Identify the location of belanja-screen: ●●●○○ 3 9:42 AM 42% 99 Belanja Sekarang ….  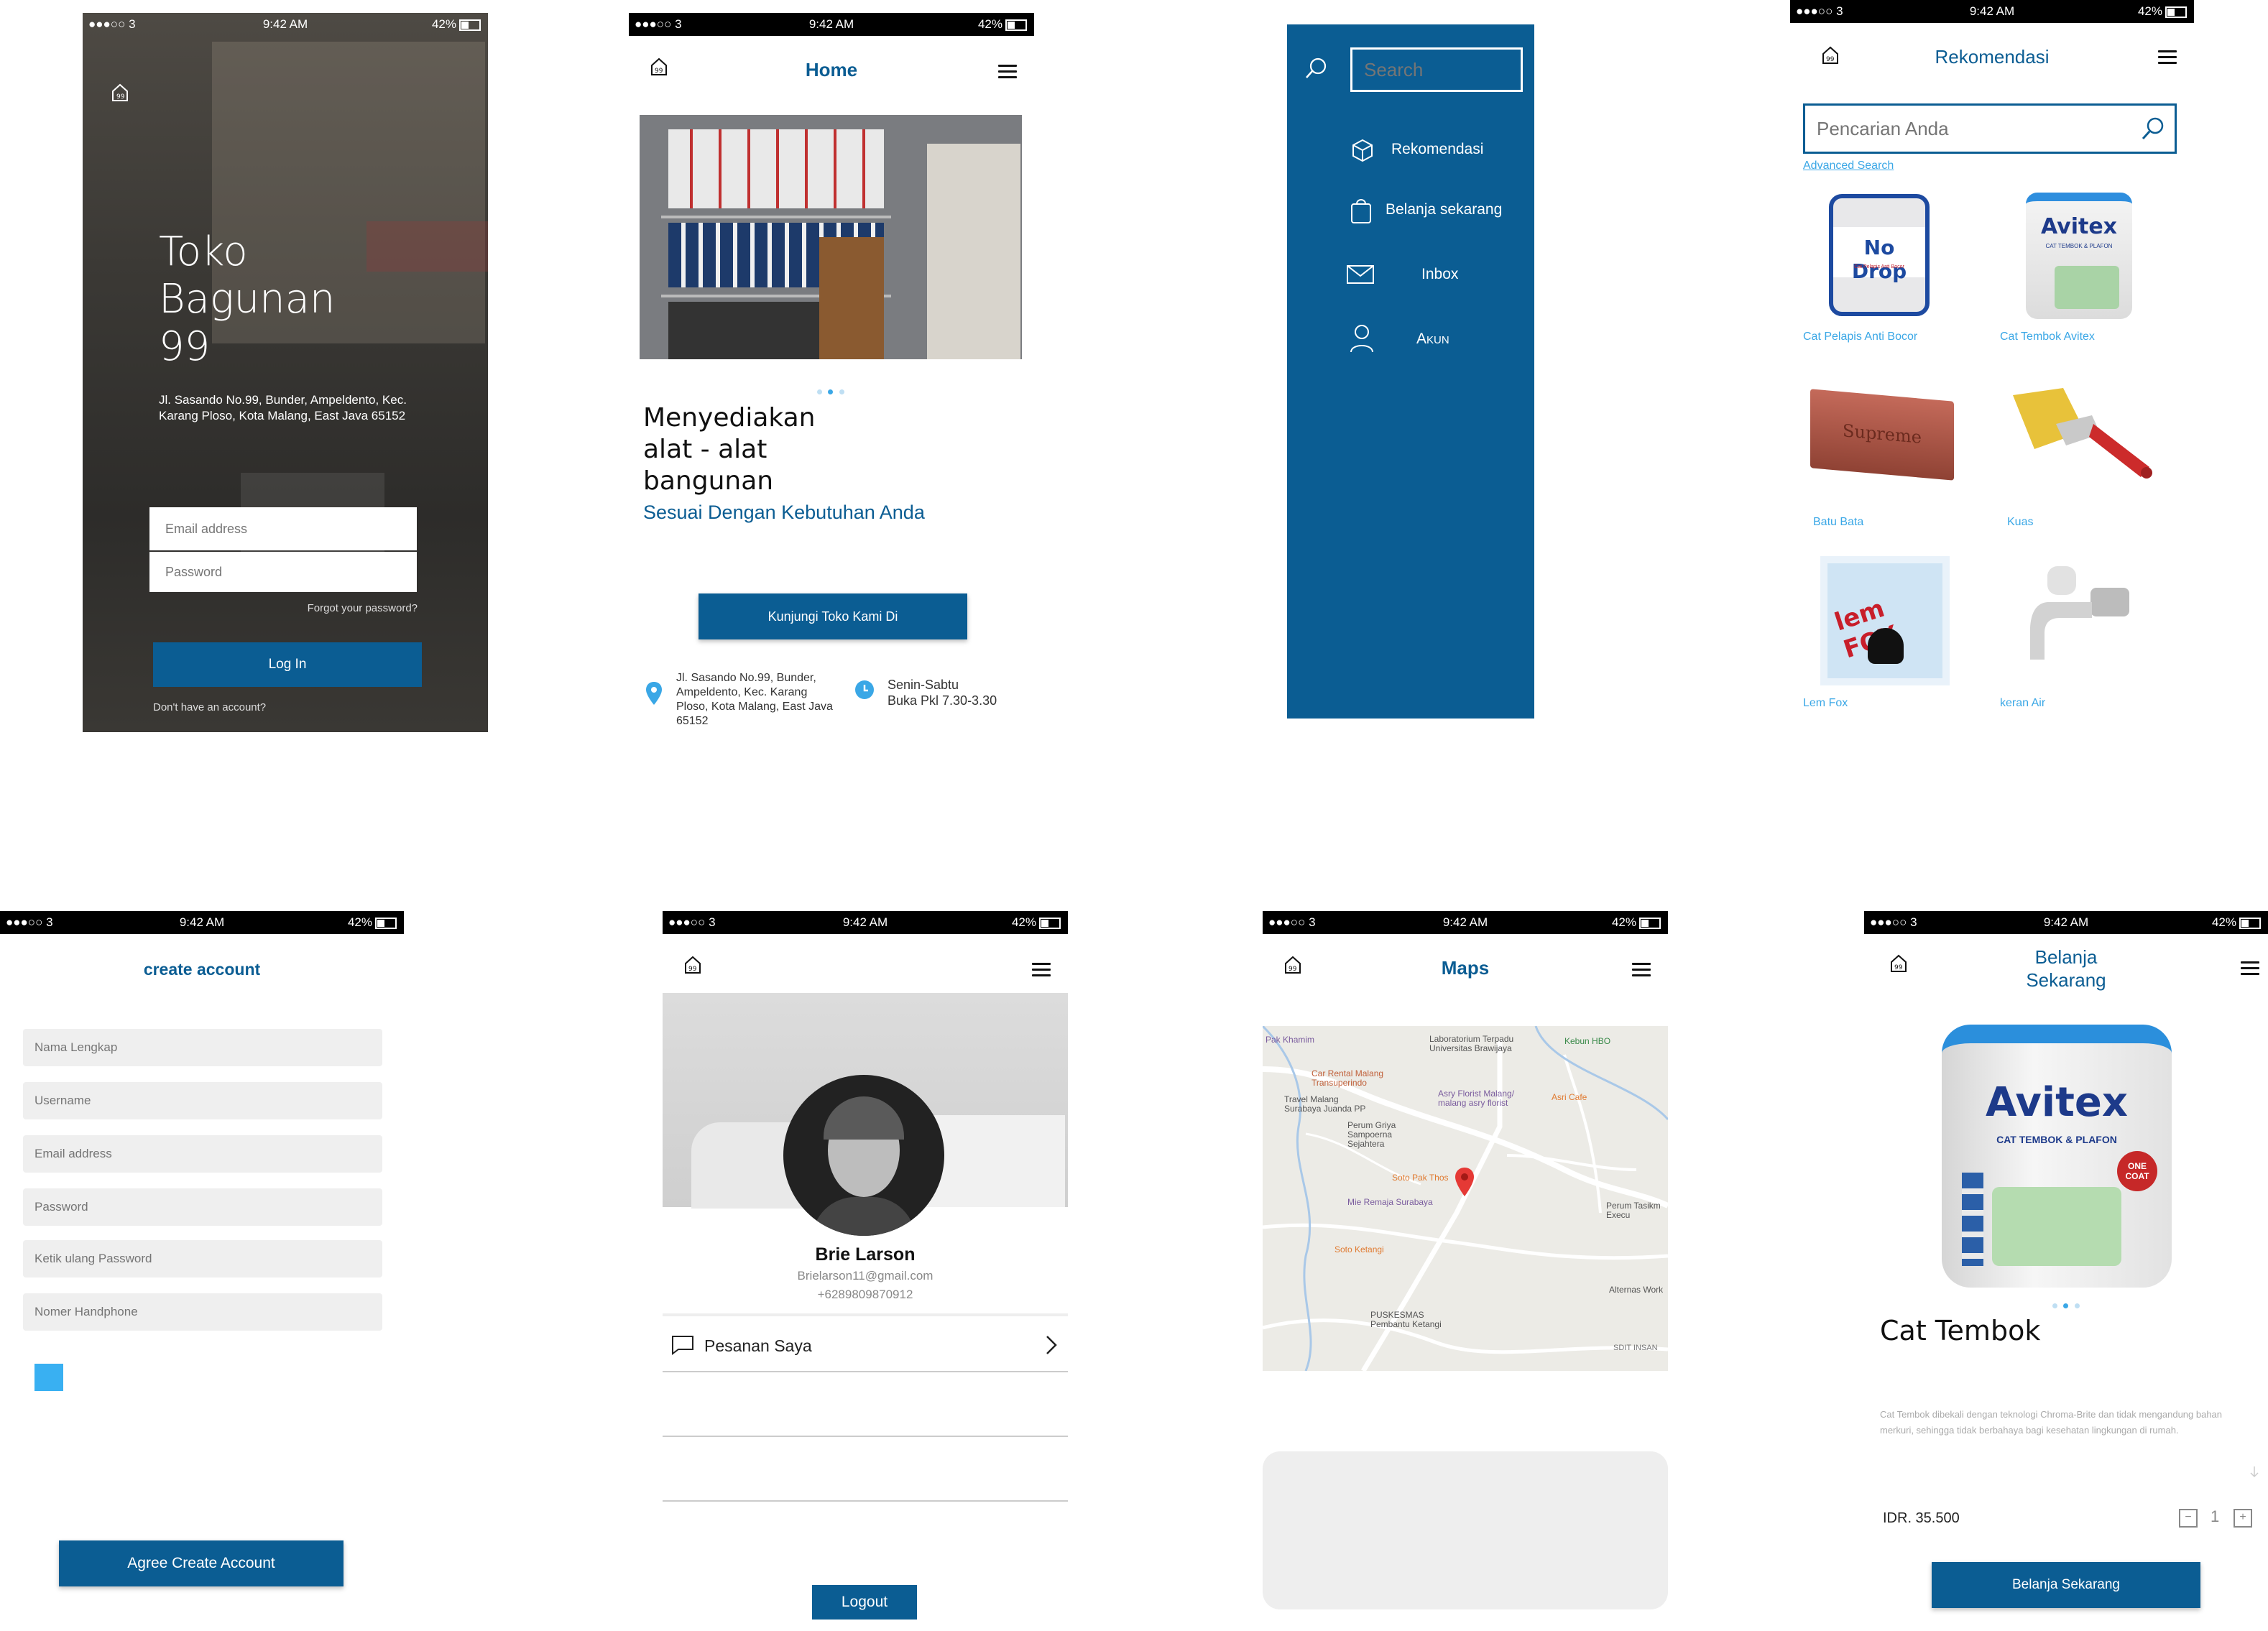
(2066, 1270).